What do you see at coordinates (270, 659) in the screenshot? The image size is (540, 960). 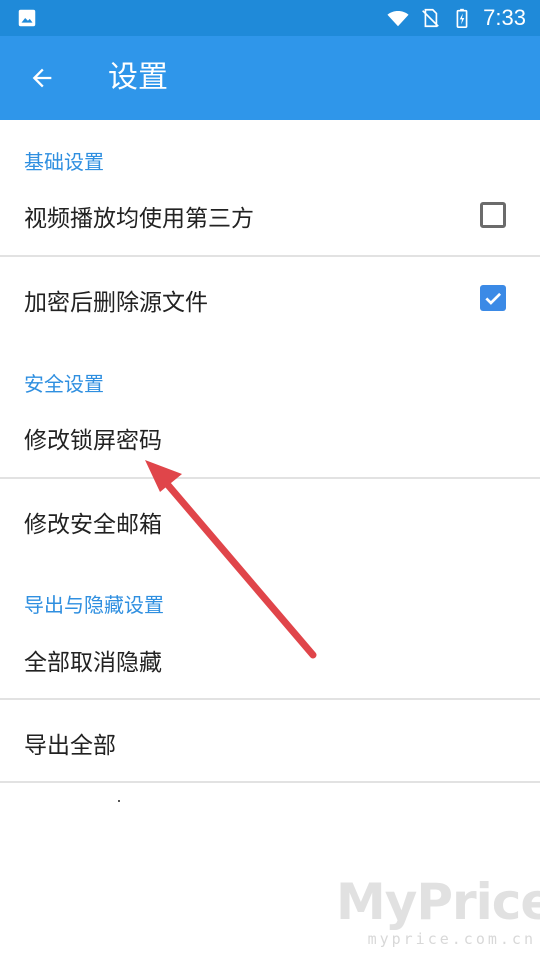 I see `setting-row-unhide-all: 全部取消隐藏` at bounding box center [270, 659].